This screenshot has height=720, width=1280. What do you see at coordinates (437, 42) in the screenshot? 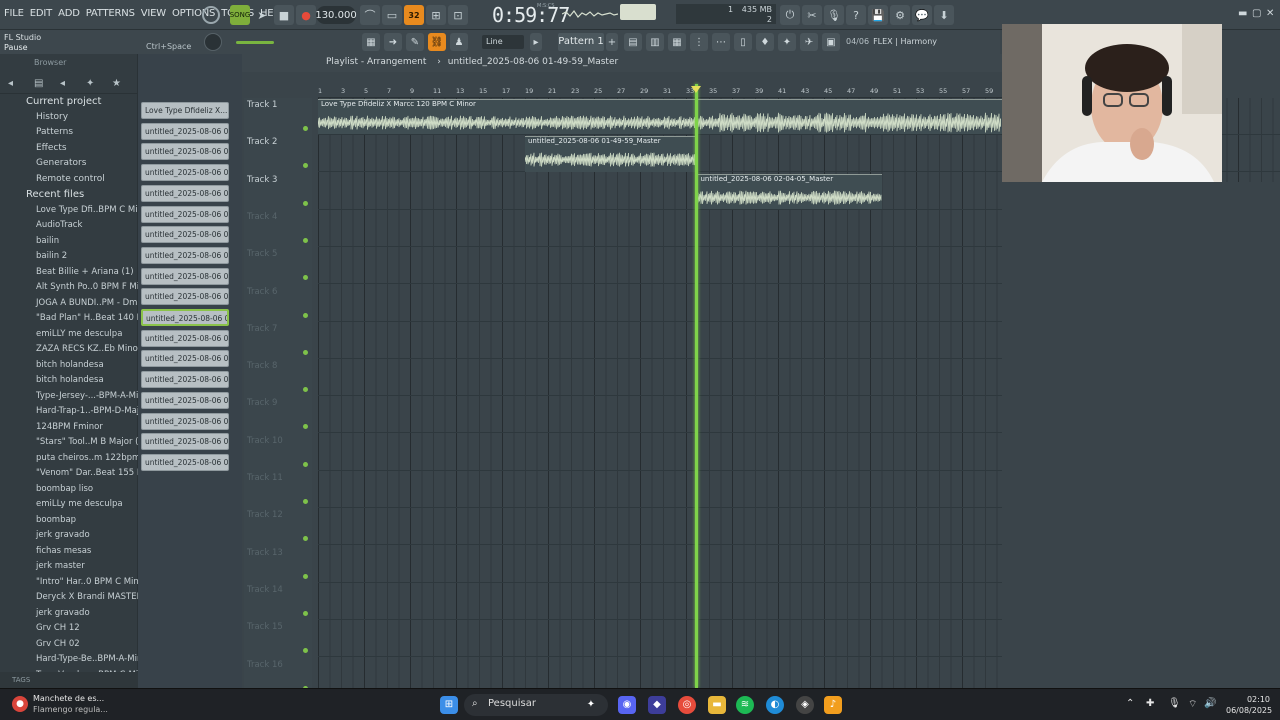
I see `link-icon: ⛓` at bounding box center [437, 42].